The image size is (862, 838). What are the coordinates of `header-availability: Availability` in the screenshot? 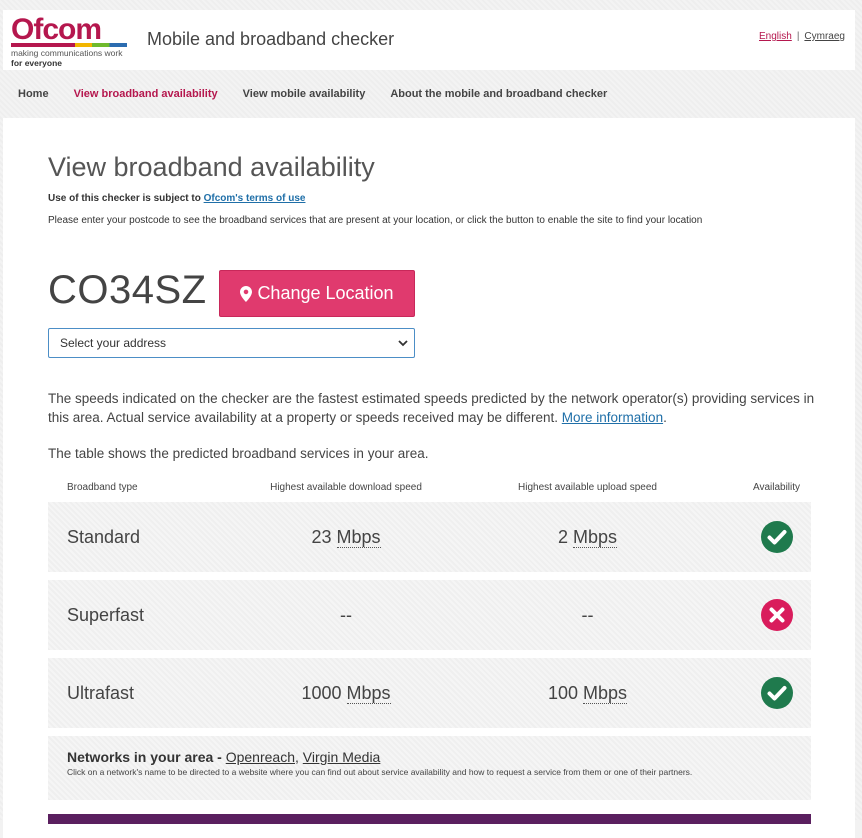 It's located at (776, 487).